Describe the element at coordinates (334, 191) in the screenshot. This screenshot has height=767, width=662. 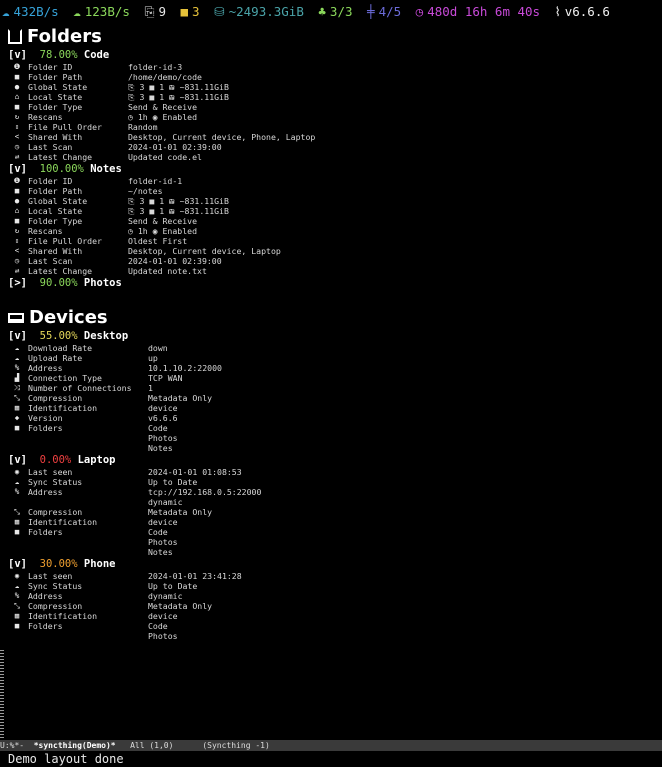
I see `detail-row: ■ Folder Path ~/notes` at that location.